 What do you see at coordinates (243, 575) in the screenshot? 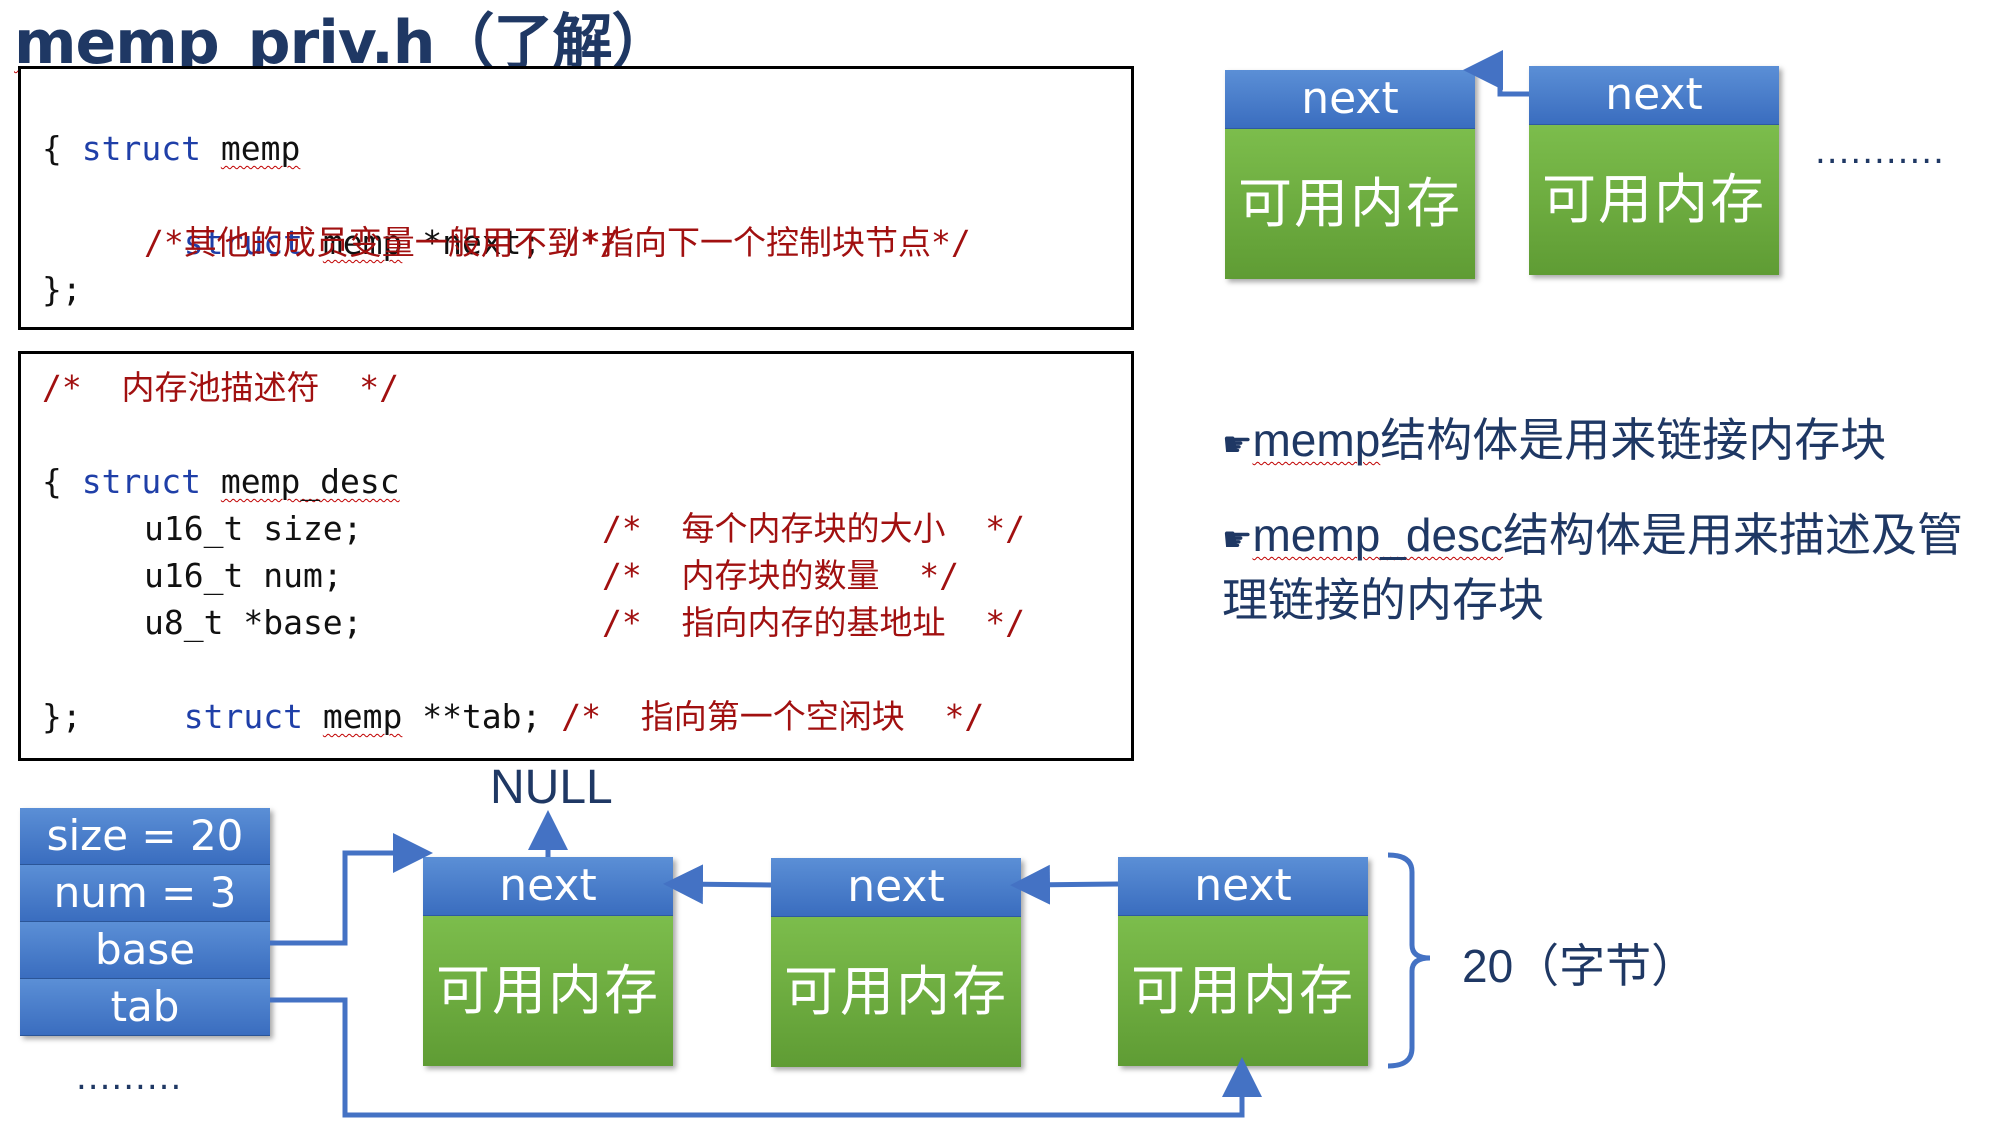
I see `code-desc-line5: u16_t num;` at bounding box center [243, 575].